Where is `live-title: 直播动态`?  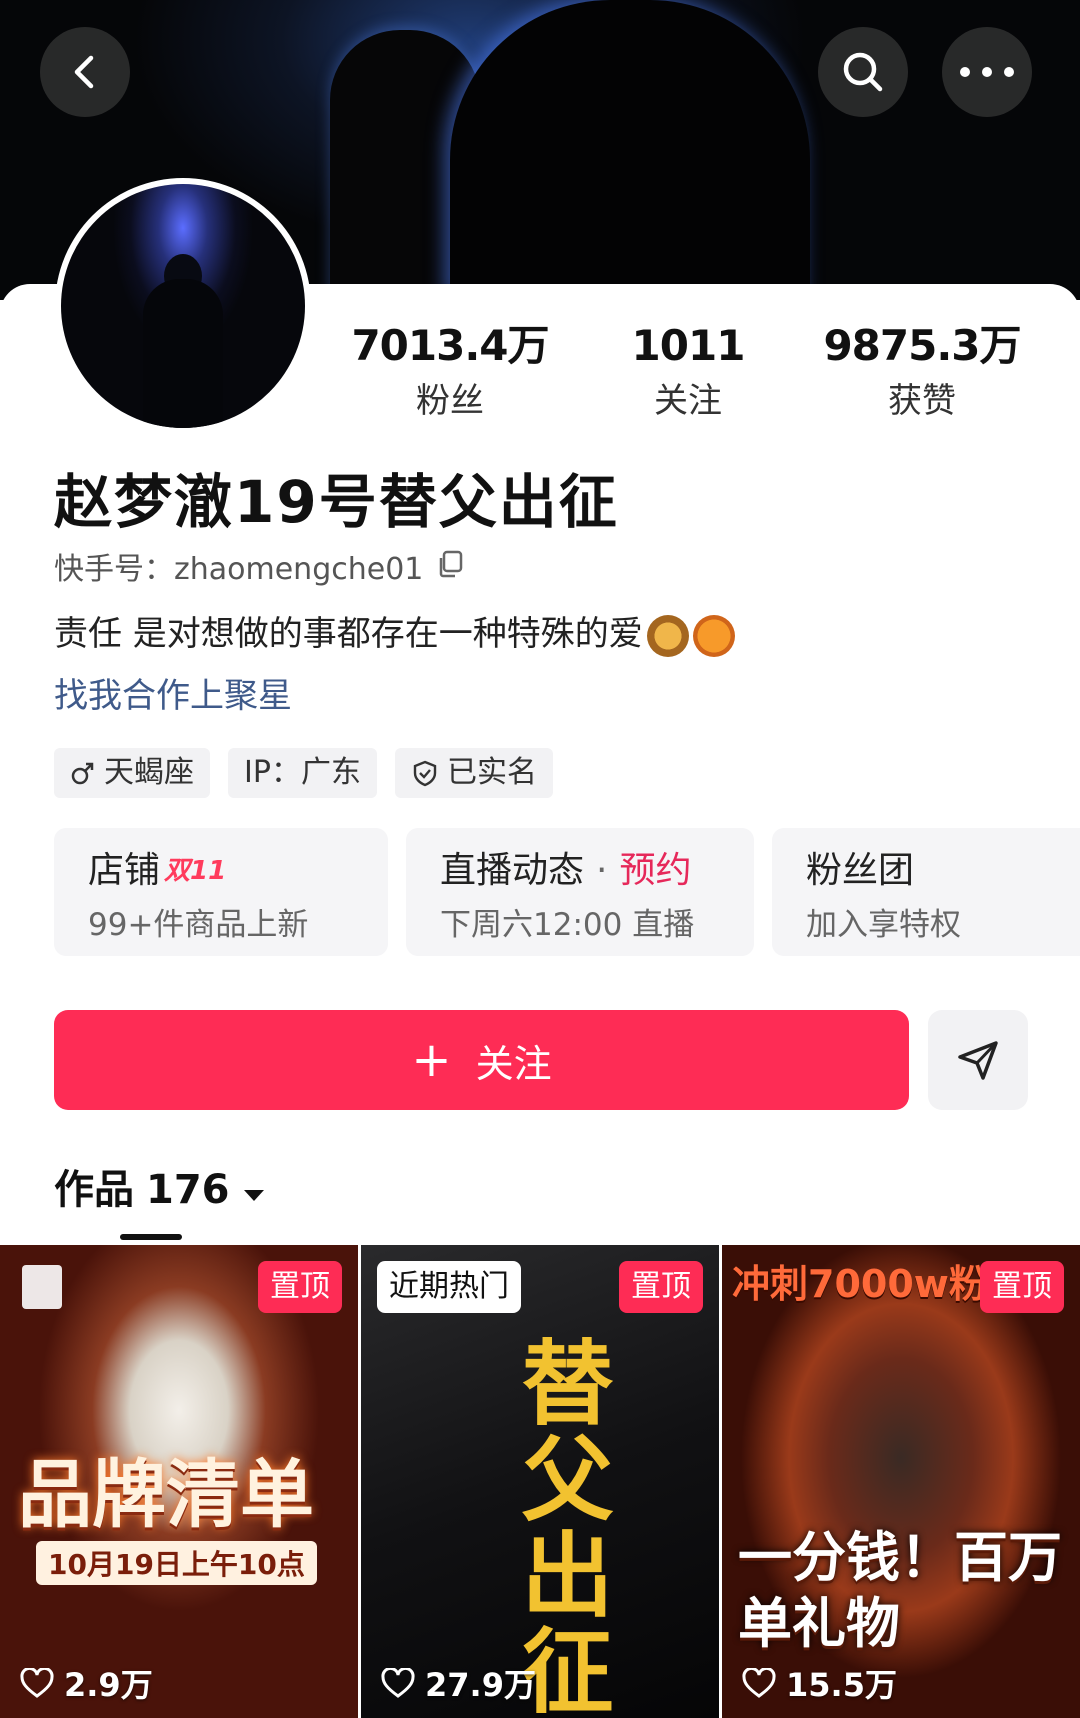
live-title: 直播动态 is located at coordinates (512, 870).